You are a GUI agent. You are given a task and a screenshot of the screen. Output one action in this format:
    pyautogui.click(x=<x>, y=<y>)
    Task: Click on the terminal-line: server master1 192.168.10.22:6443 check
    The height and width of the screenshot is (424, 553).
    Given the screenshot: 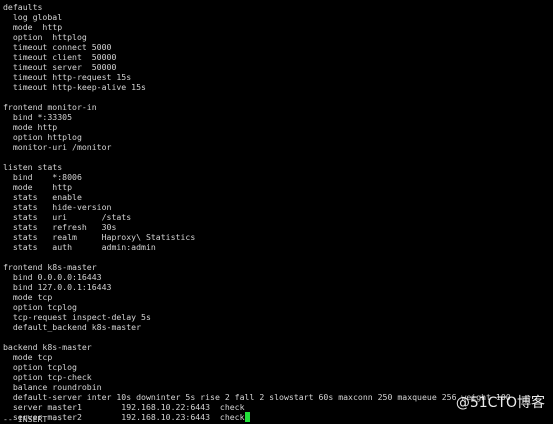 What is the action you would take?
    pyautogui.click(x=124, y=407)
    